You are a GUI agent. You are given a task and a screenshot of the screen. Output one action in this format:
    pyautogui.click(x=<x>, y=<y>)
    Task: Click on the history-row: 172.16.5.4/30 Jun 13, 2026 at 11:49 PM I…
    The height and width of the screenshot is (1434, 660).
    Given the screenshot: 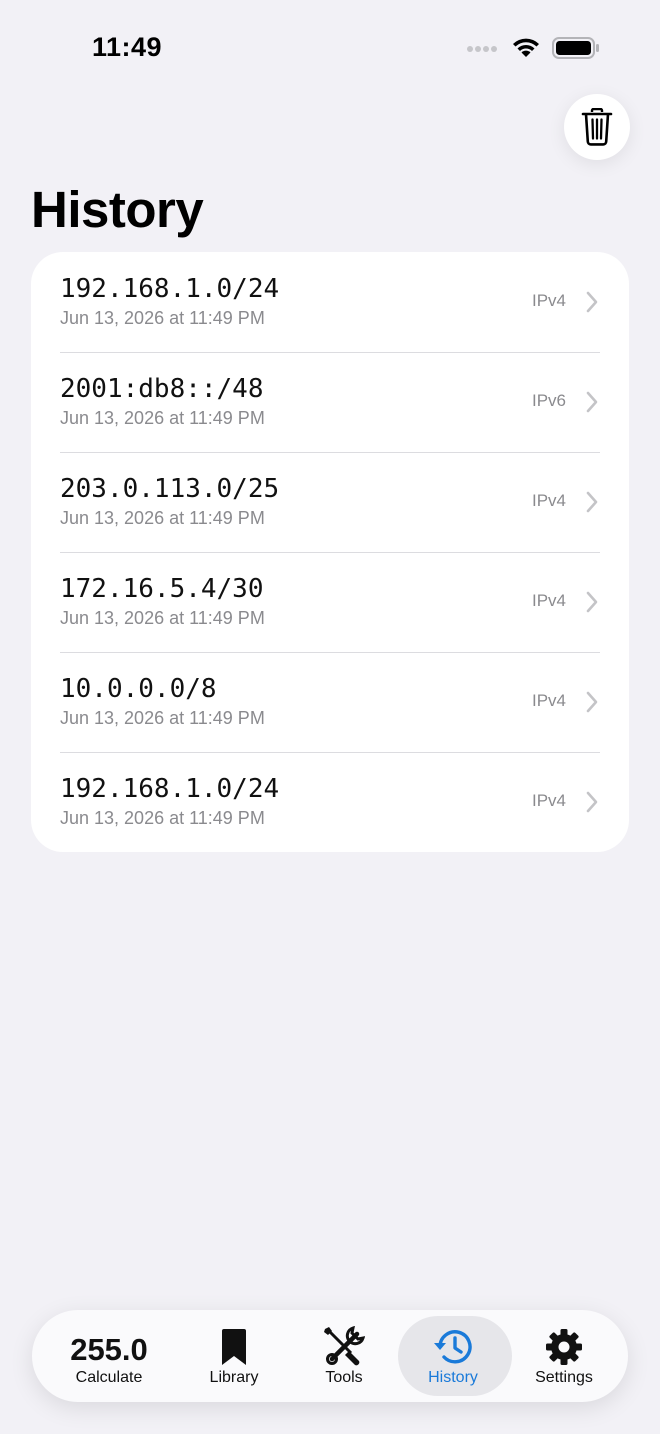 What is the action you would take?
    pyautogui.click(x=330, y=602)
    